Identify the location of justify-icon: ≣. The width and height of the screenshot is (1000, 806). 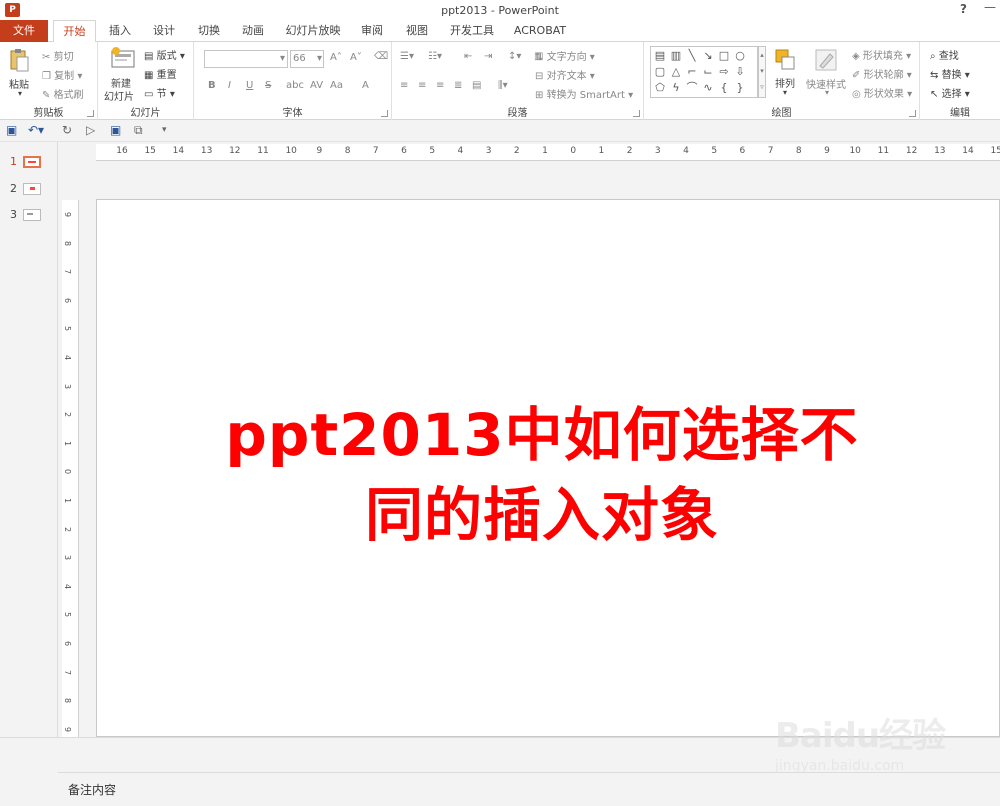
(458, 85).